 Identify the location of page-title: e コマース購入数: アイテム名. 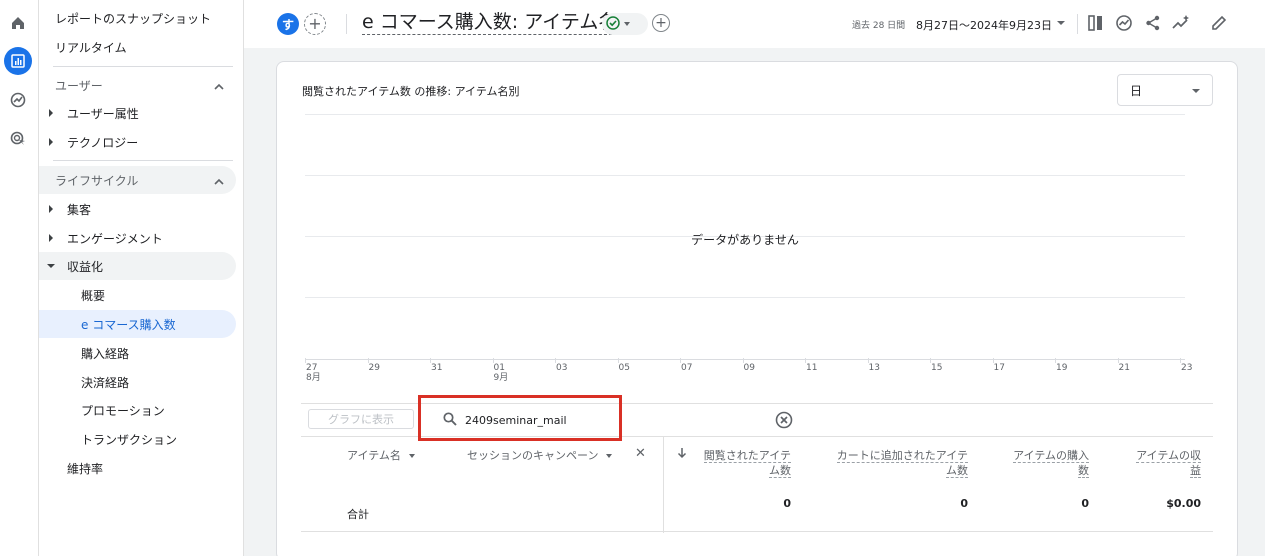
(490, 22).